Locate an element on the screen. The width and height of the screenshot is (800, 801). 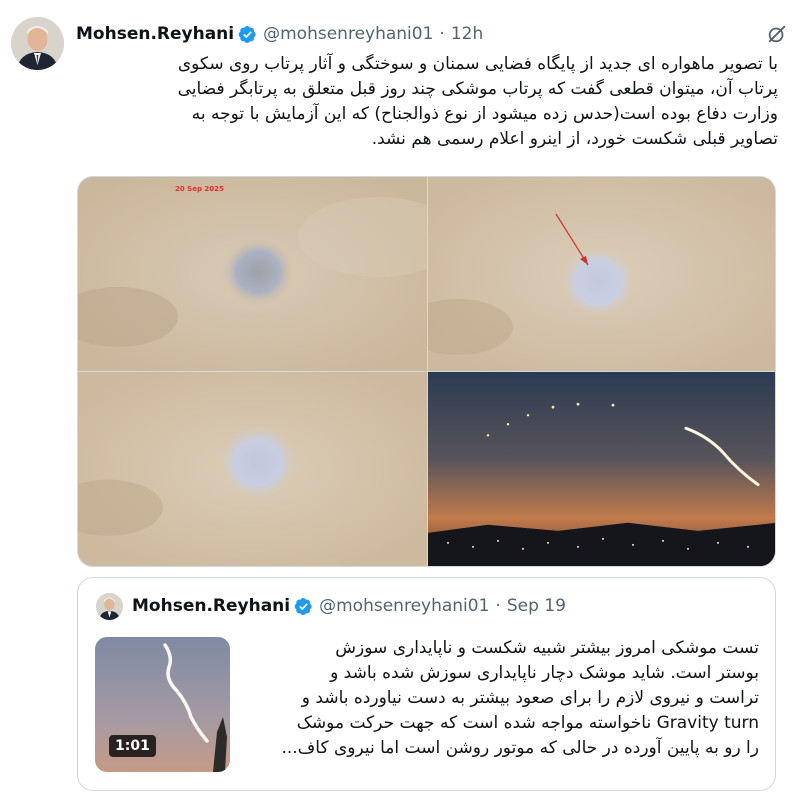
author-avatar is located at coordinates (37, 43).